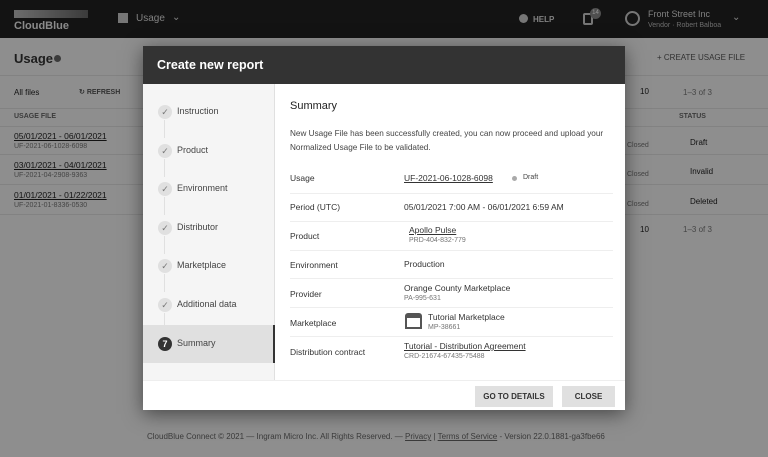 This screenshot has width=768, height=457. I want to click on provider-label: Provider, so click(306, 294).